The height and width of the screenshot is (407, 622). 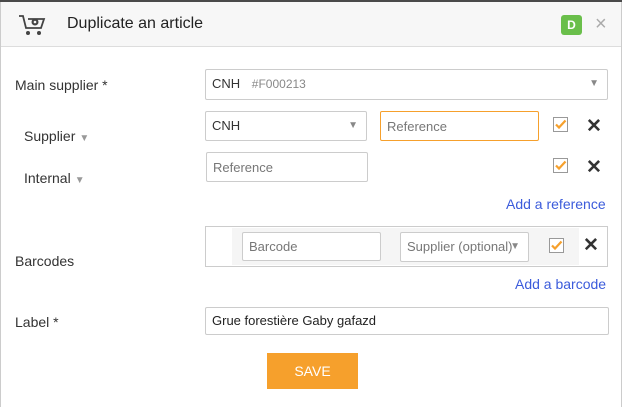 What do you see at coordinates (286, 126) in the screenshot?
I see `supplier-select: CNH ▼` at bounding box center [286, 126].